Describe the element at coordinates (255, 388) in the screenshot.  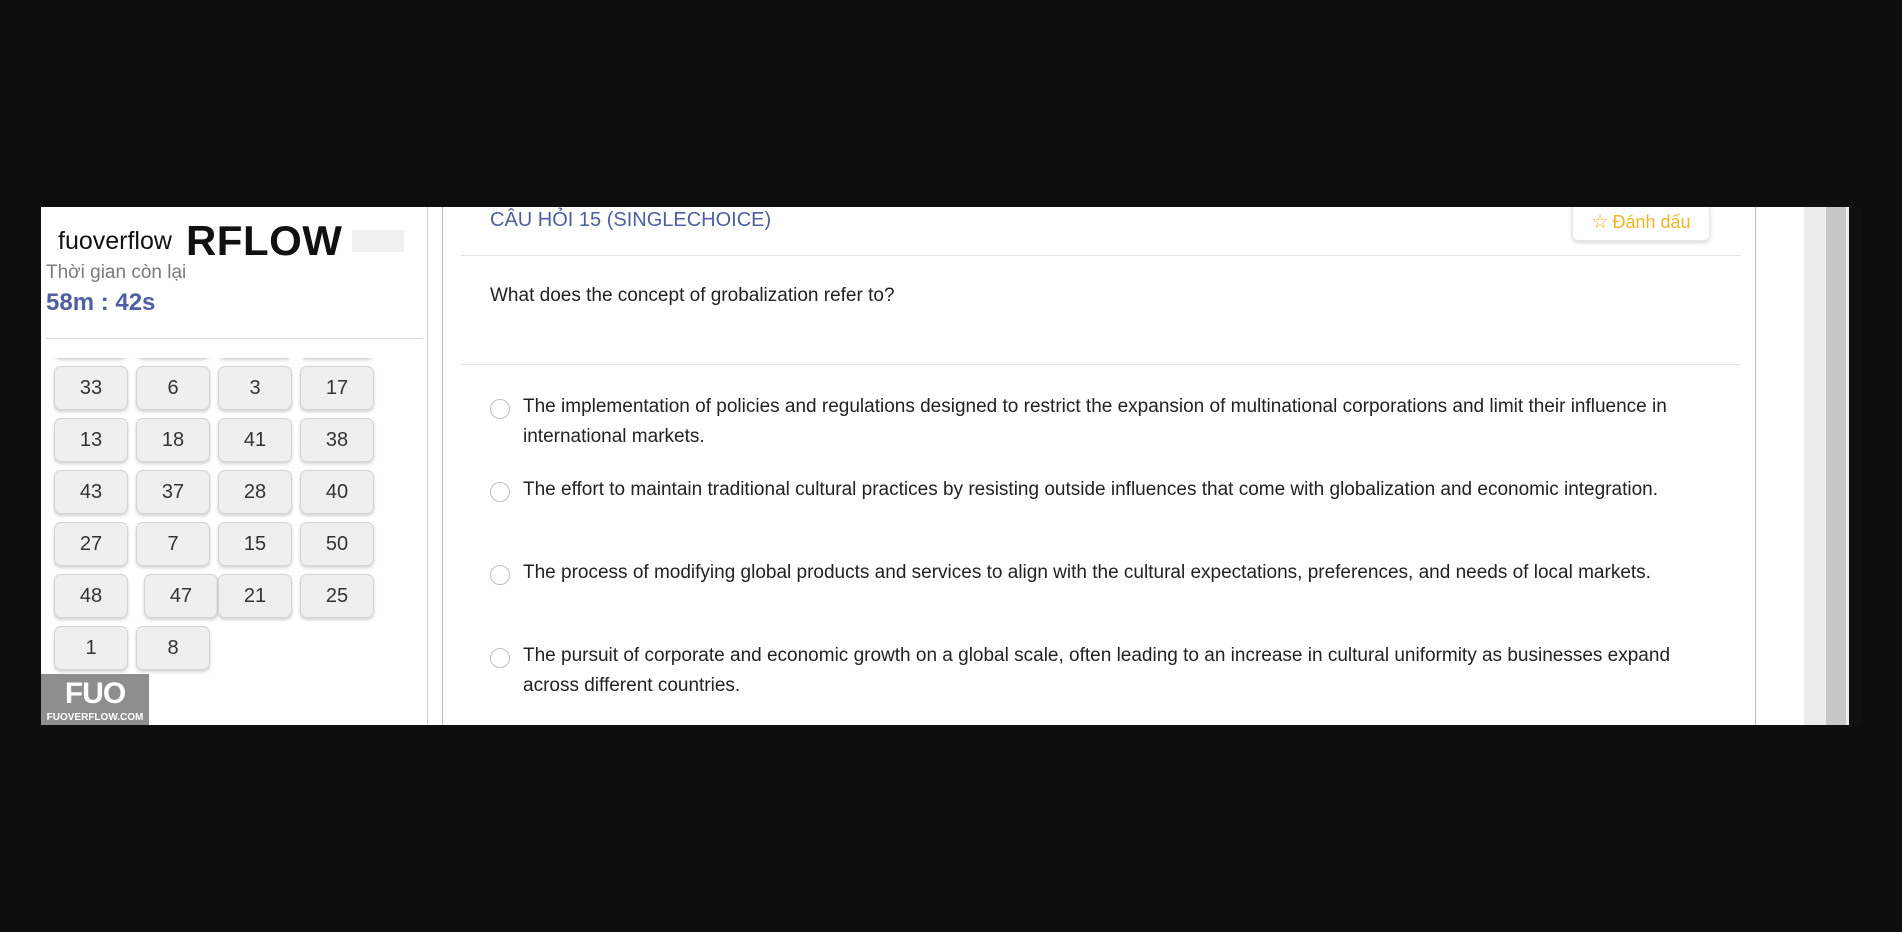
I see `question-button: 3` at that location.